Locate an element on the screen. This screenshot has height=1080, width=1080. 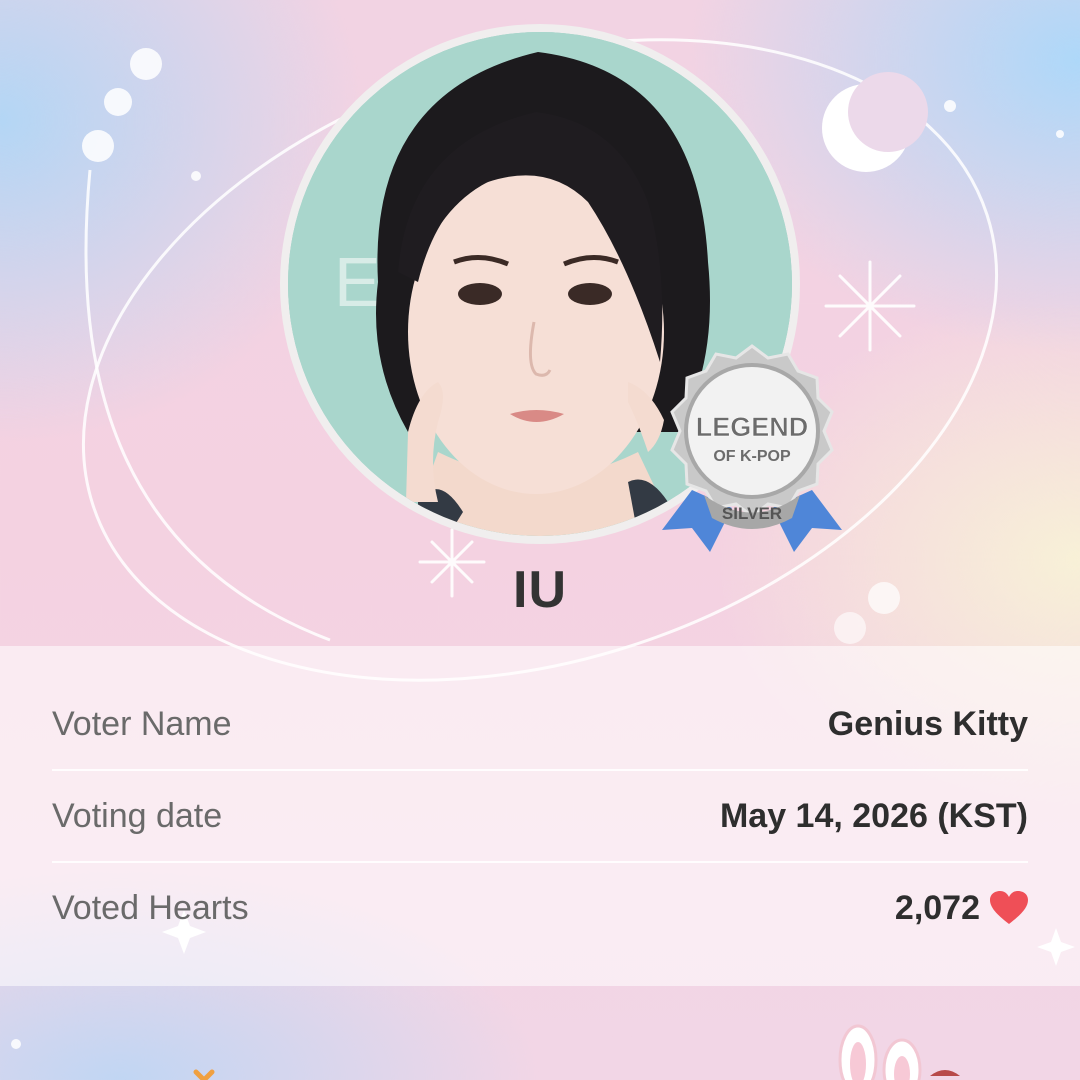
bunny-decoration is located at coordinates (899, 1052).